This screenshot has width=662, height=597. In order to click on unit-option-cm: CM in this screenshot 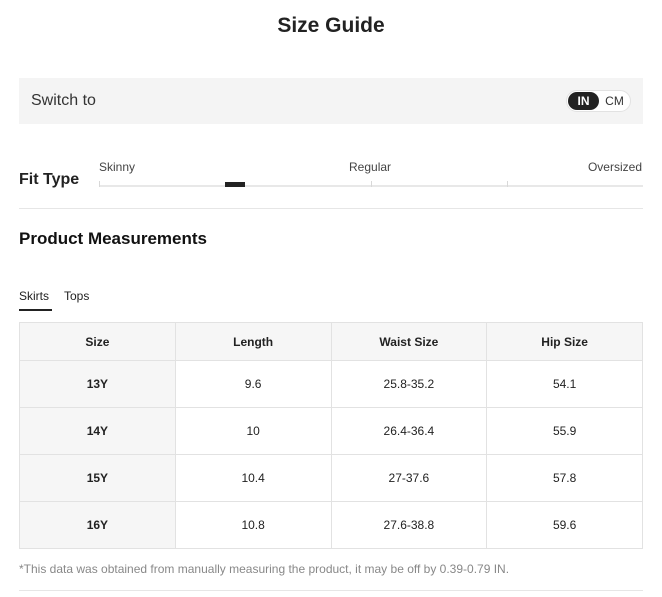, I will do `click(614, 101)`.